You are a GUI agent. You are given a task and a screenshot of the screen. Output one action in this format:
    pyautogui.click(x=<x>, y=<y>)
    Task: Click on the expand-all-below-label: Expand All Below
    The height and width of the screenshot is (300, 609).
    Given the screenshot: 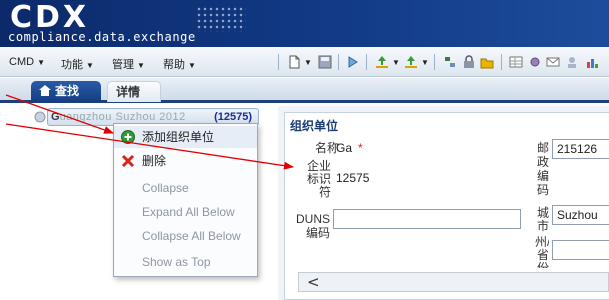 What is the action you would take?
    pyautogui.click(x=188, y=212)
    